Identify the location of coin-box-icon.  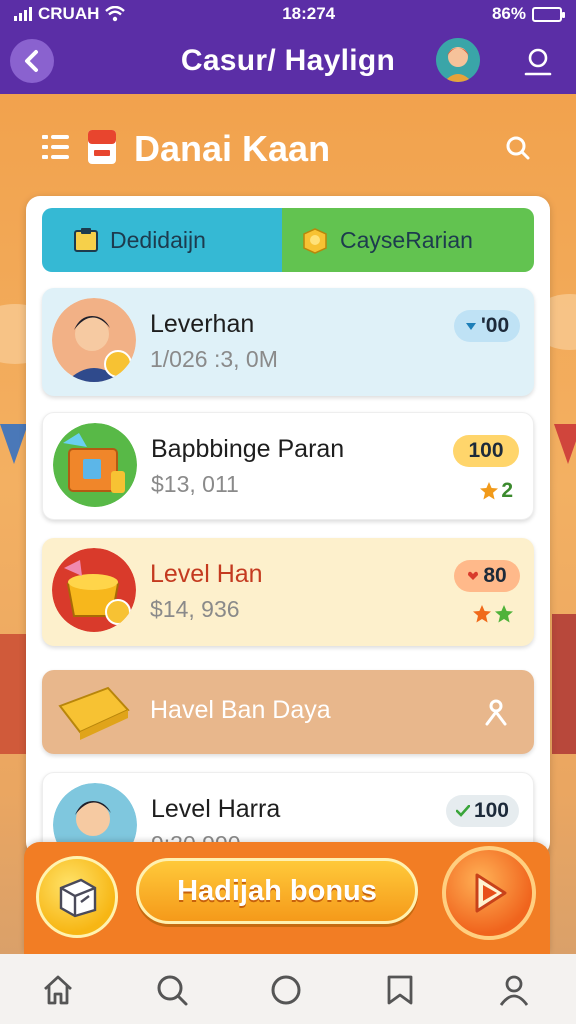
(315, 241).